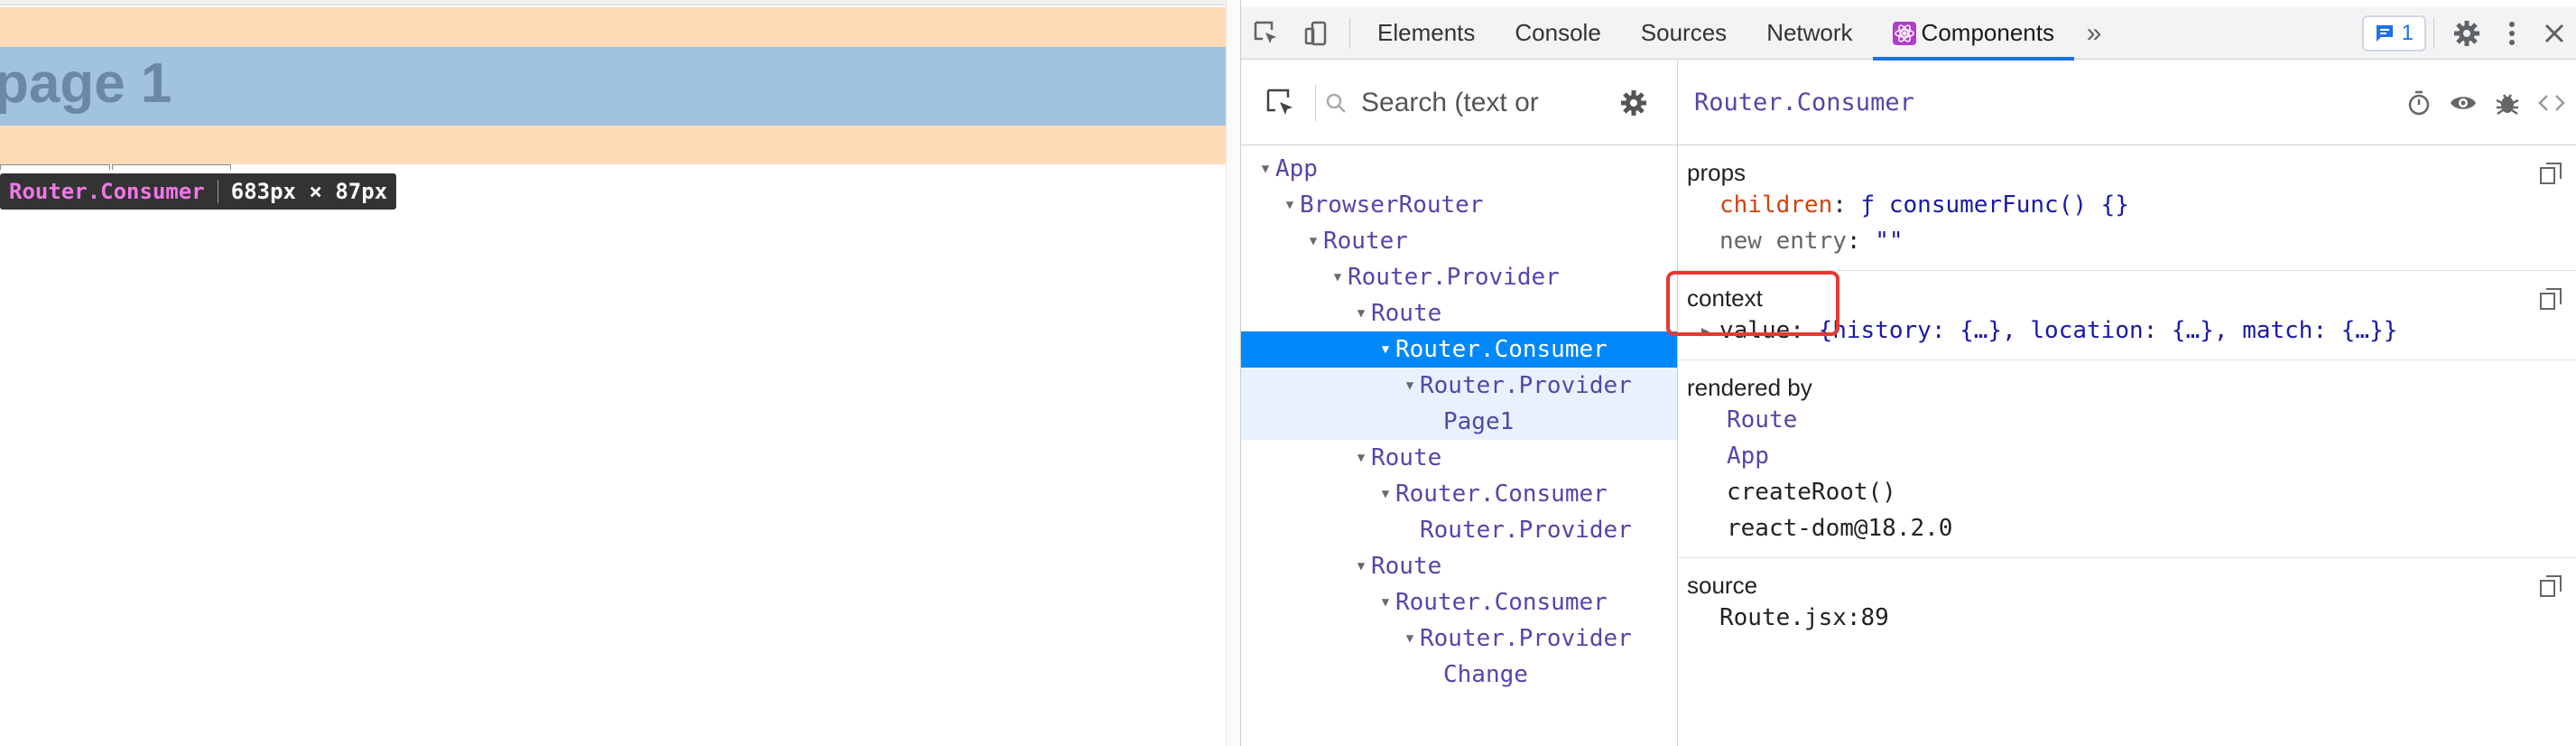 Image resolution: width=2576 pixels, height=746 pixels. Describe the element at coordinates (309, 191) in the screenshot. I see `tooltip-size: 683px × 87px` at that location.